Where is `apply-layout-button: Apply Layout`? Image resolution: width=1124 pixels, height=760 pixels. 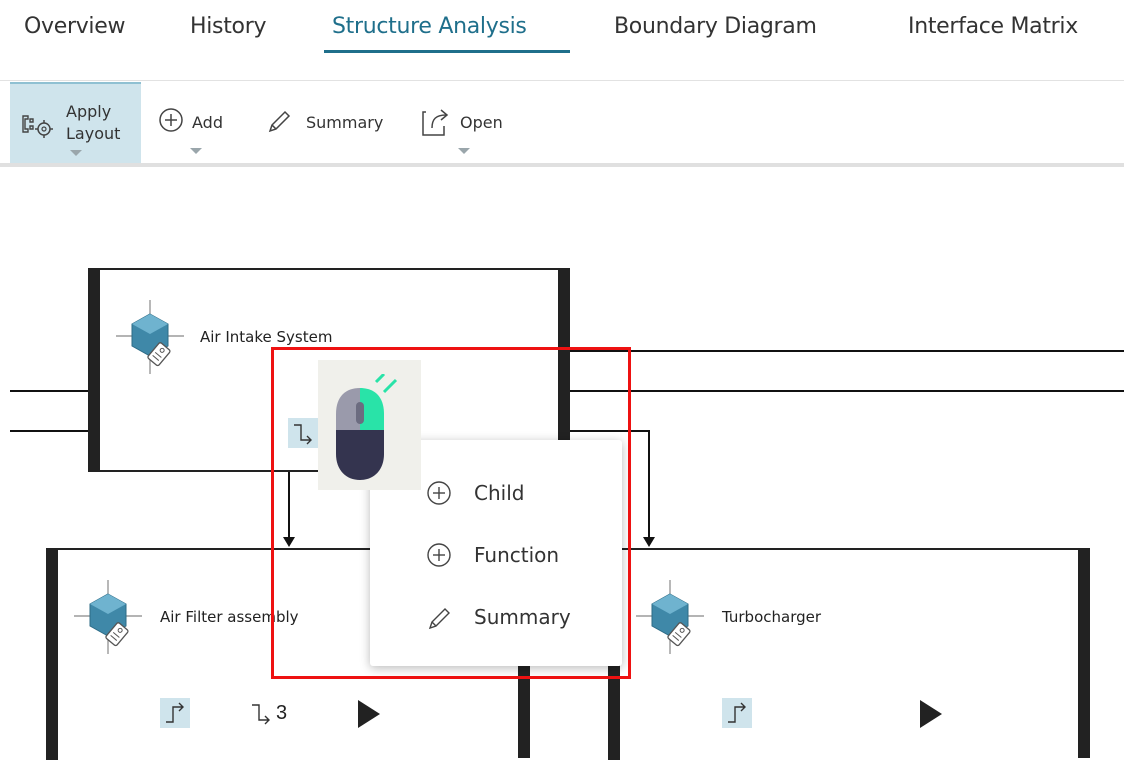
apply-layout-button: Apply Layout is located at coordinates (75, 123).